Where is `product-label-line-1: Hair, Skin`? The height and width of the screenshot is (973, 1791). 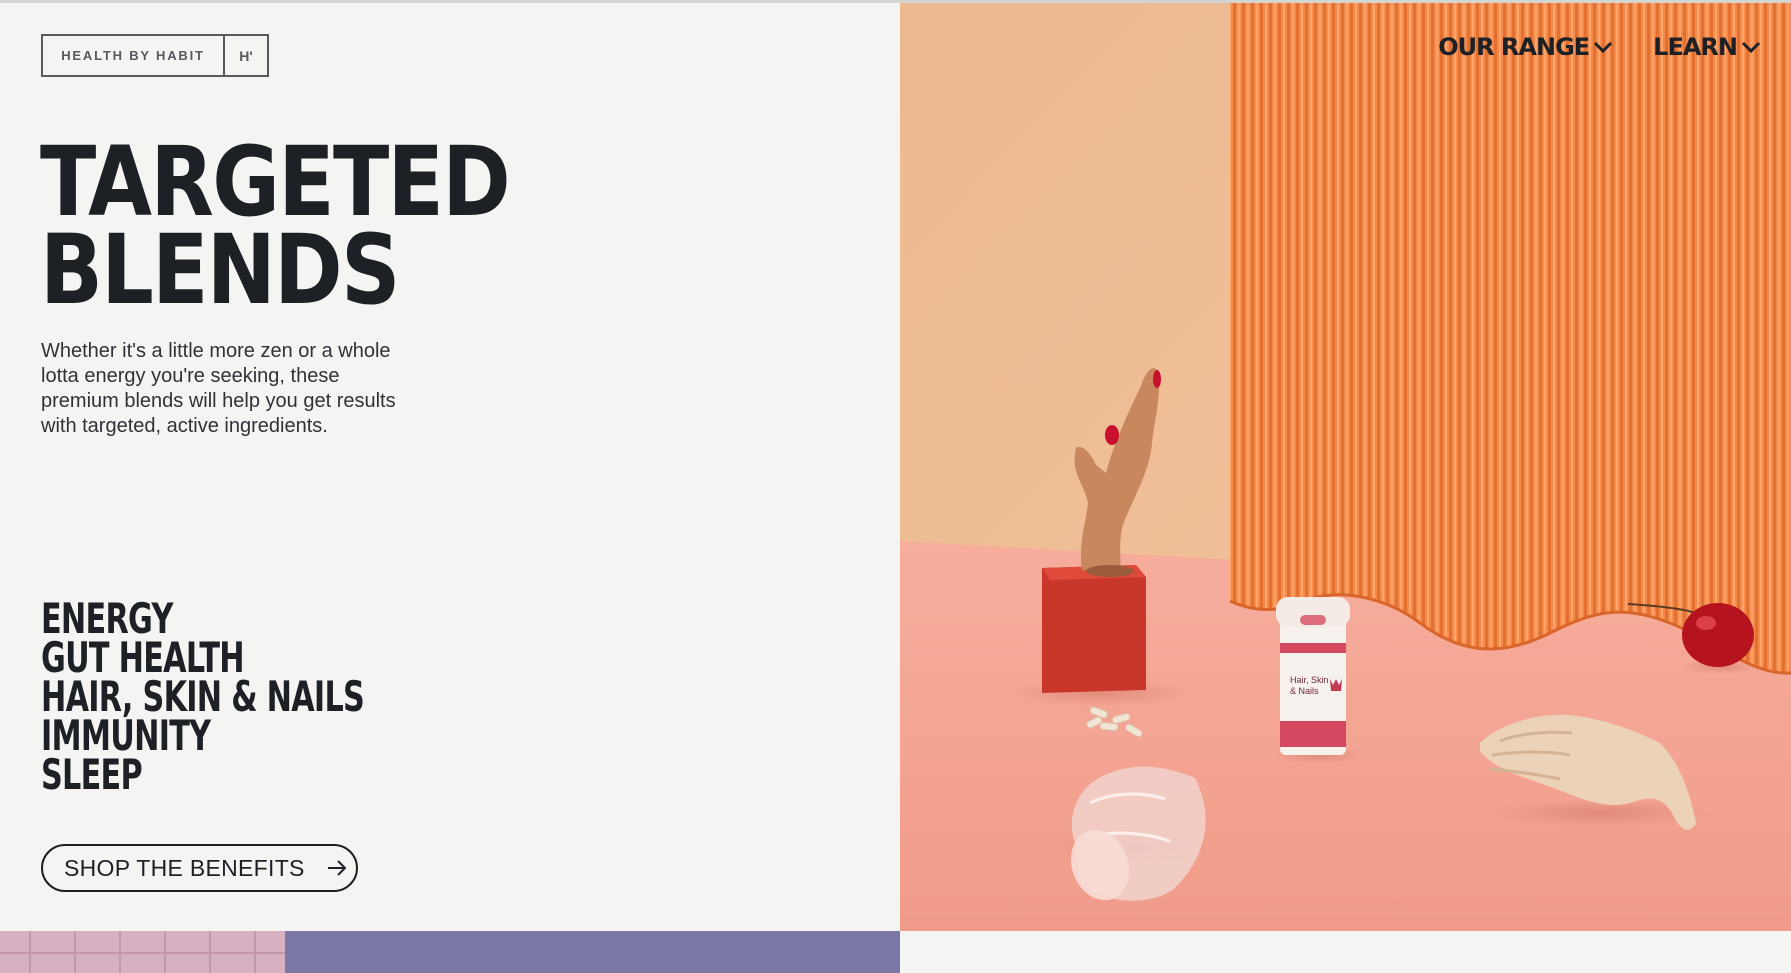 product-label-line-1: Hair, Skin is located at coordinates (1309, 680).